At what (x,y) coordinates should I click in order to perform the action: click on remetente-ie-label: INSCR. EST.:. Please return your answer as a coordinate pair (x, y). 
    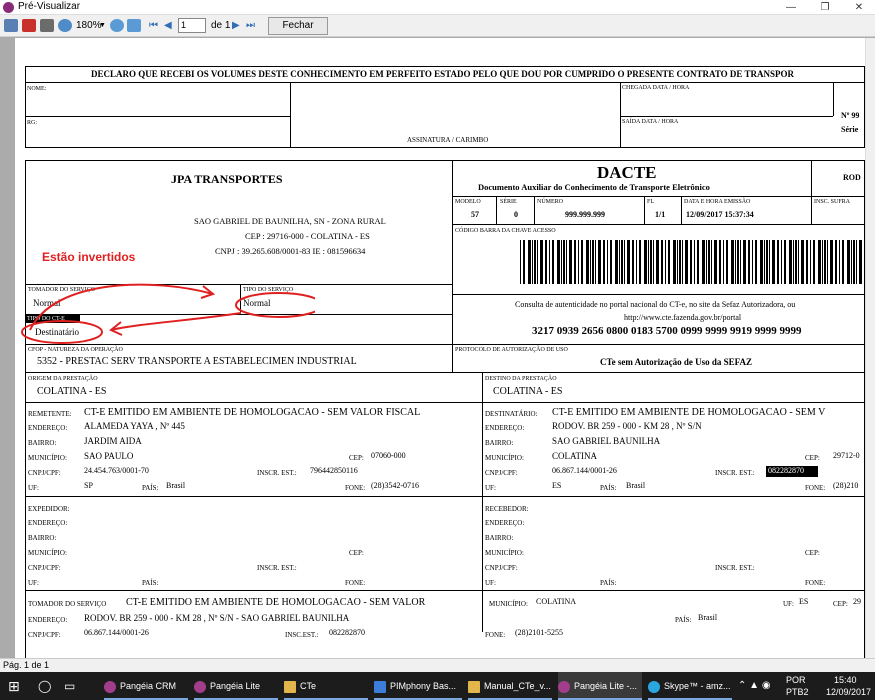
    Looking at the image, I should click on (277, 473).